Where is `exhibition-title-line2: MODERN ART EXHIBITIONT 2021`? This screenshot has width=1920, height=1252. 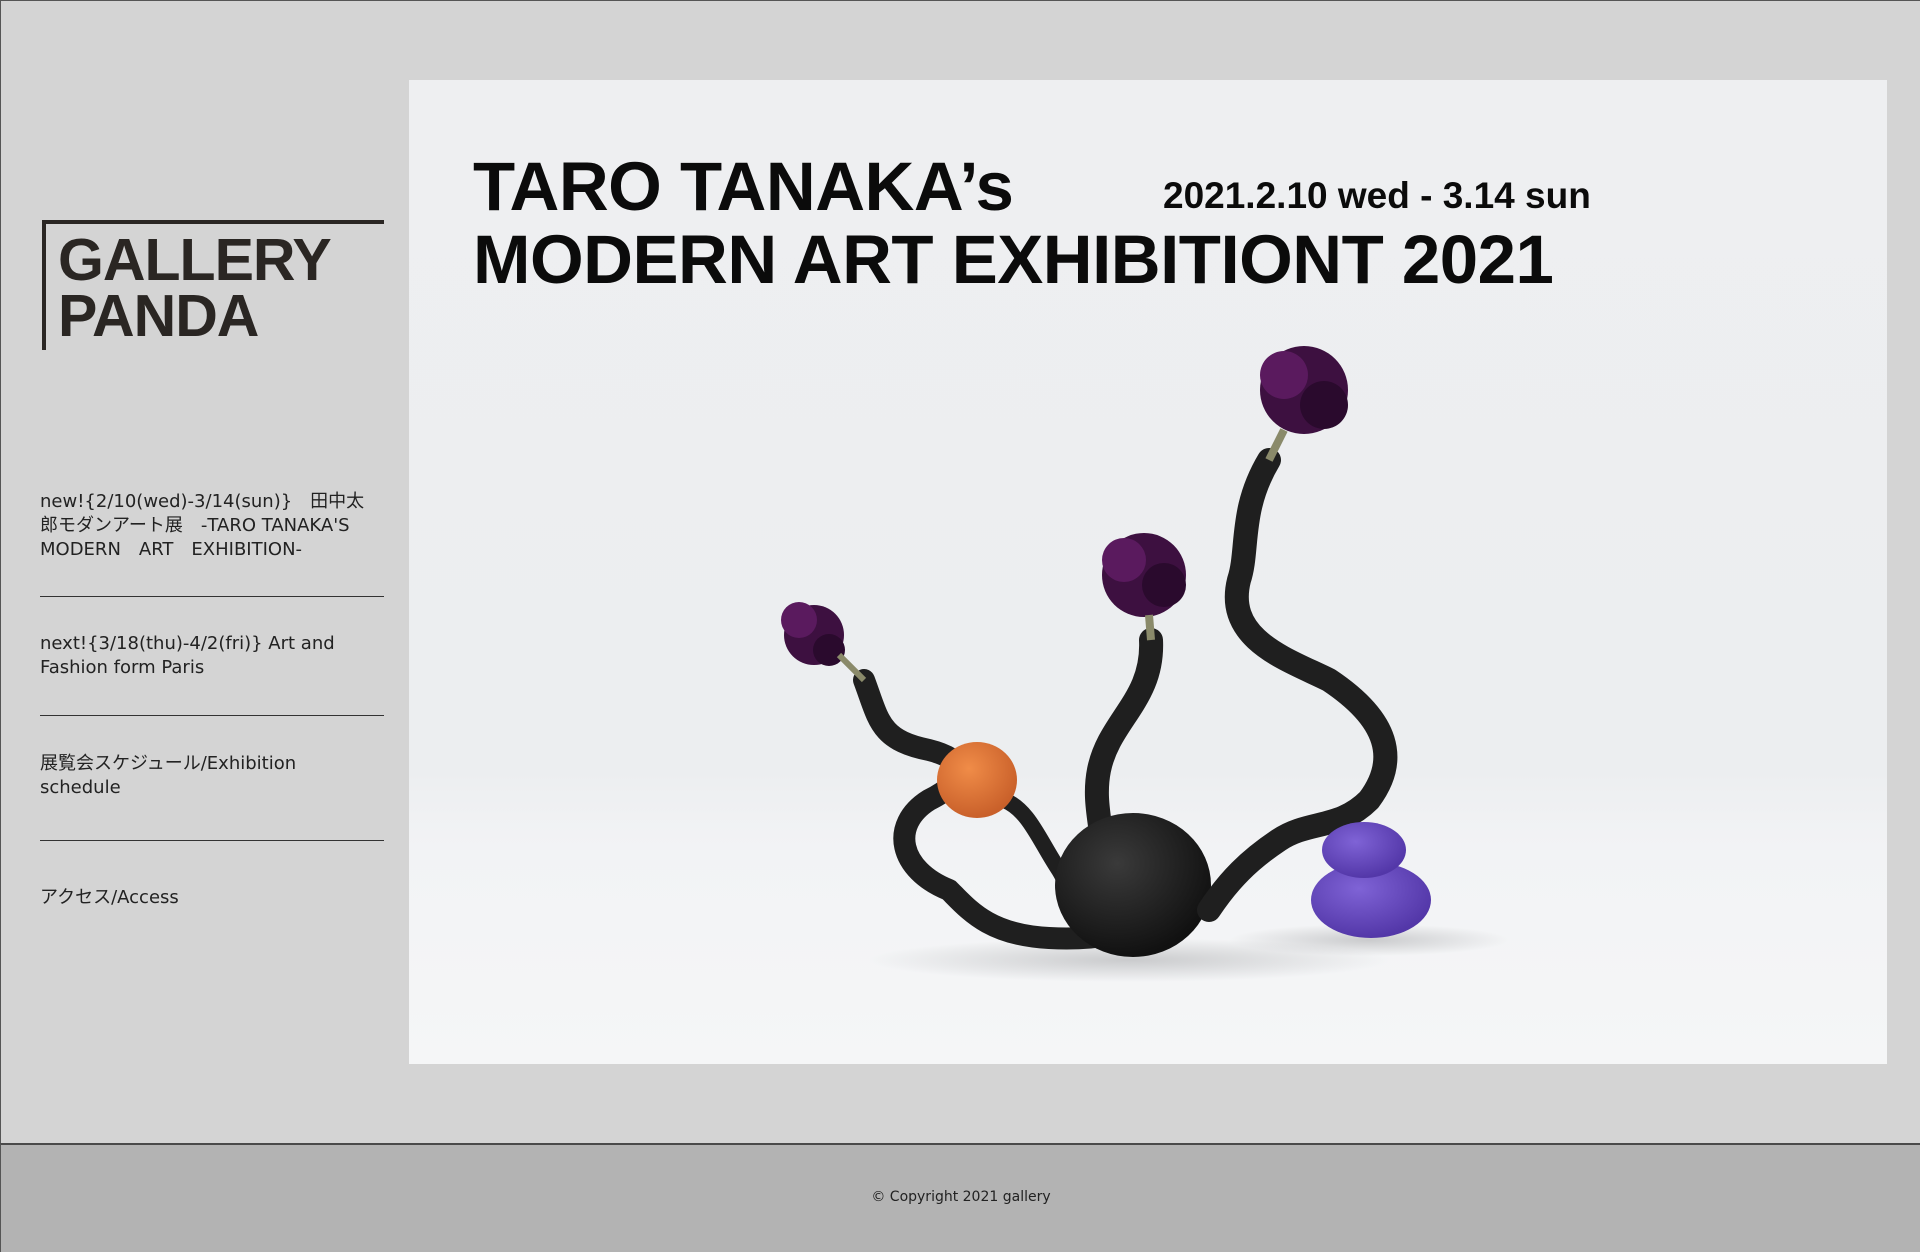 exhibition-title-line2: MODERN ART EXHIBITIONT 2021 is located at coordinates (1013, 259).